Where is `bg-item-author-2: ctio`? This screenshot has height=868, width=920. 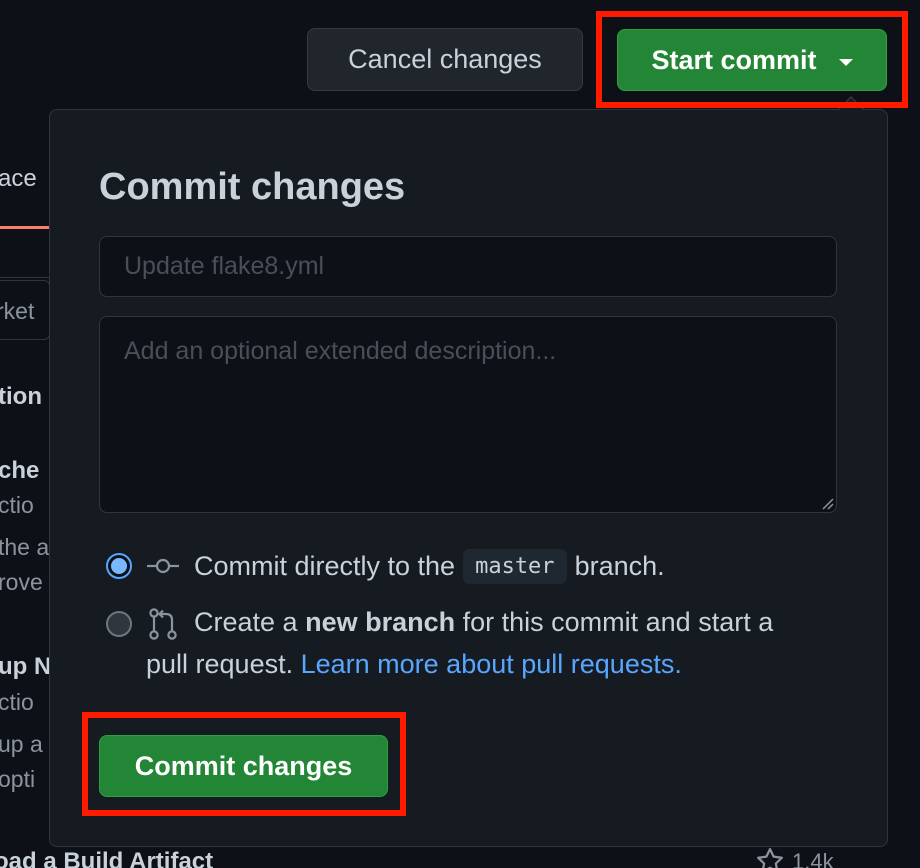
bg-item-author-2: ctio is located at coordinates (17, 702).